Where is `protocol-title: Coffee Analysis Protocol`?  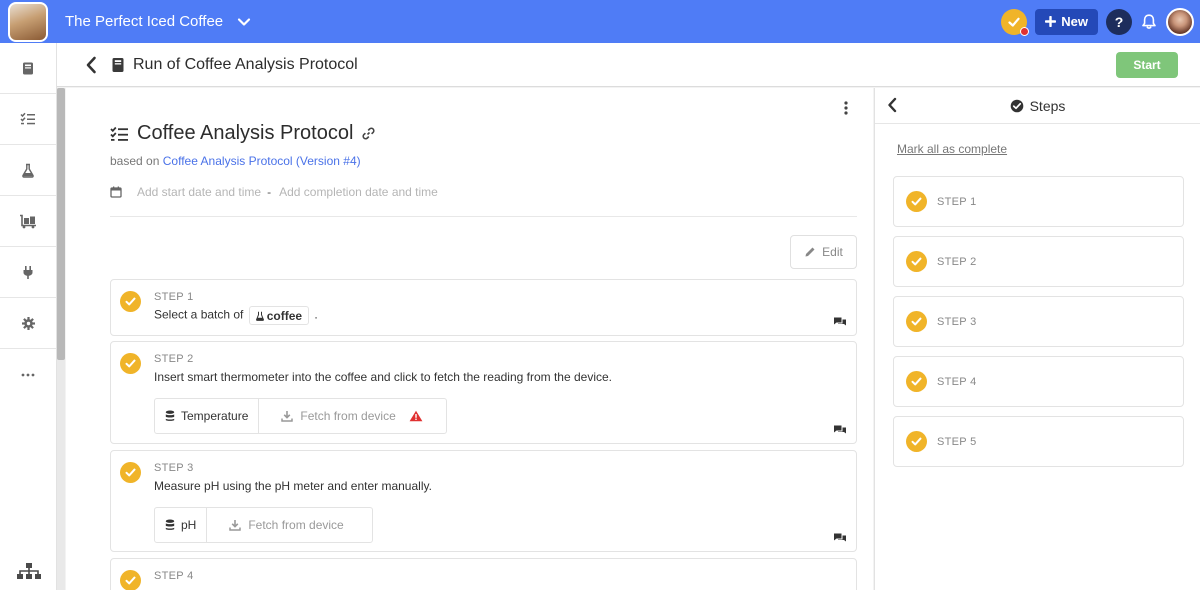
protocol-title: Coffee Analysis Protocol is located at coordinates (245, 133).